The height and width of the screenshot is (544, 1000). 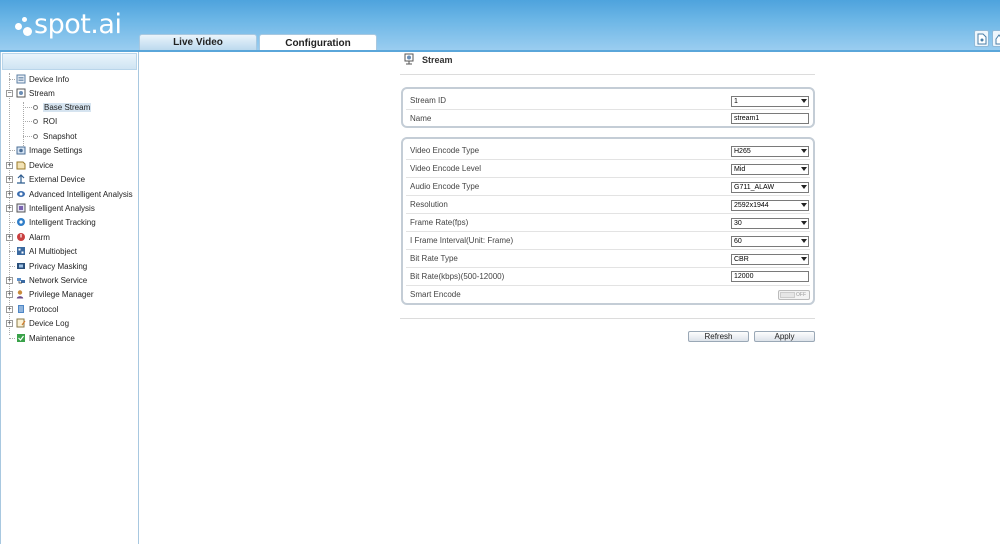 What do you see at coordinates (500, 25) in the screenshot?
I see `top-header: spot.ai Live Video Configuration` at bounding box center [500, 25].